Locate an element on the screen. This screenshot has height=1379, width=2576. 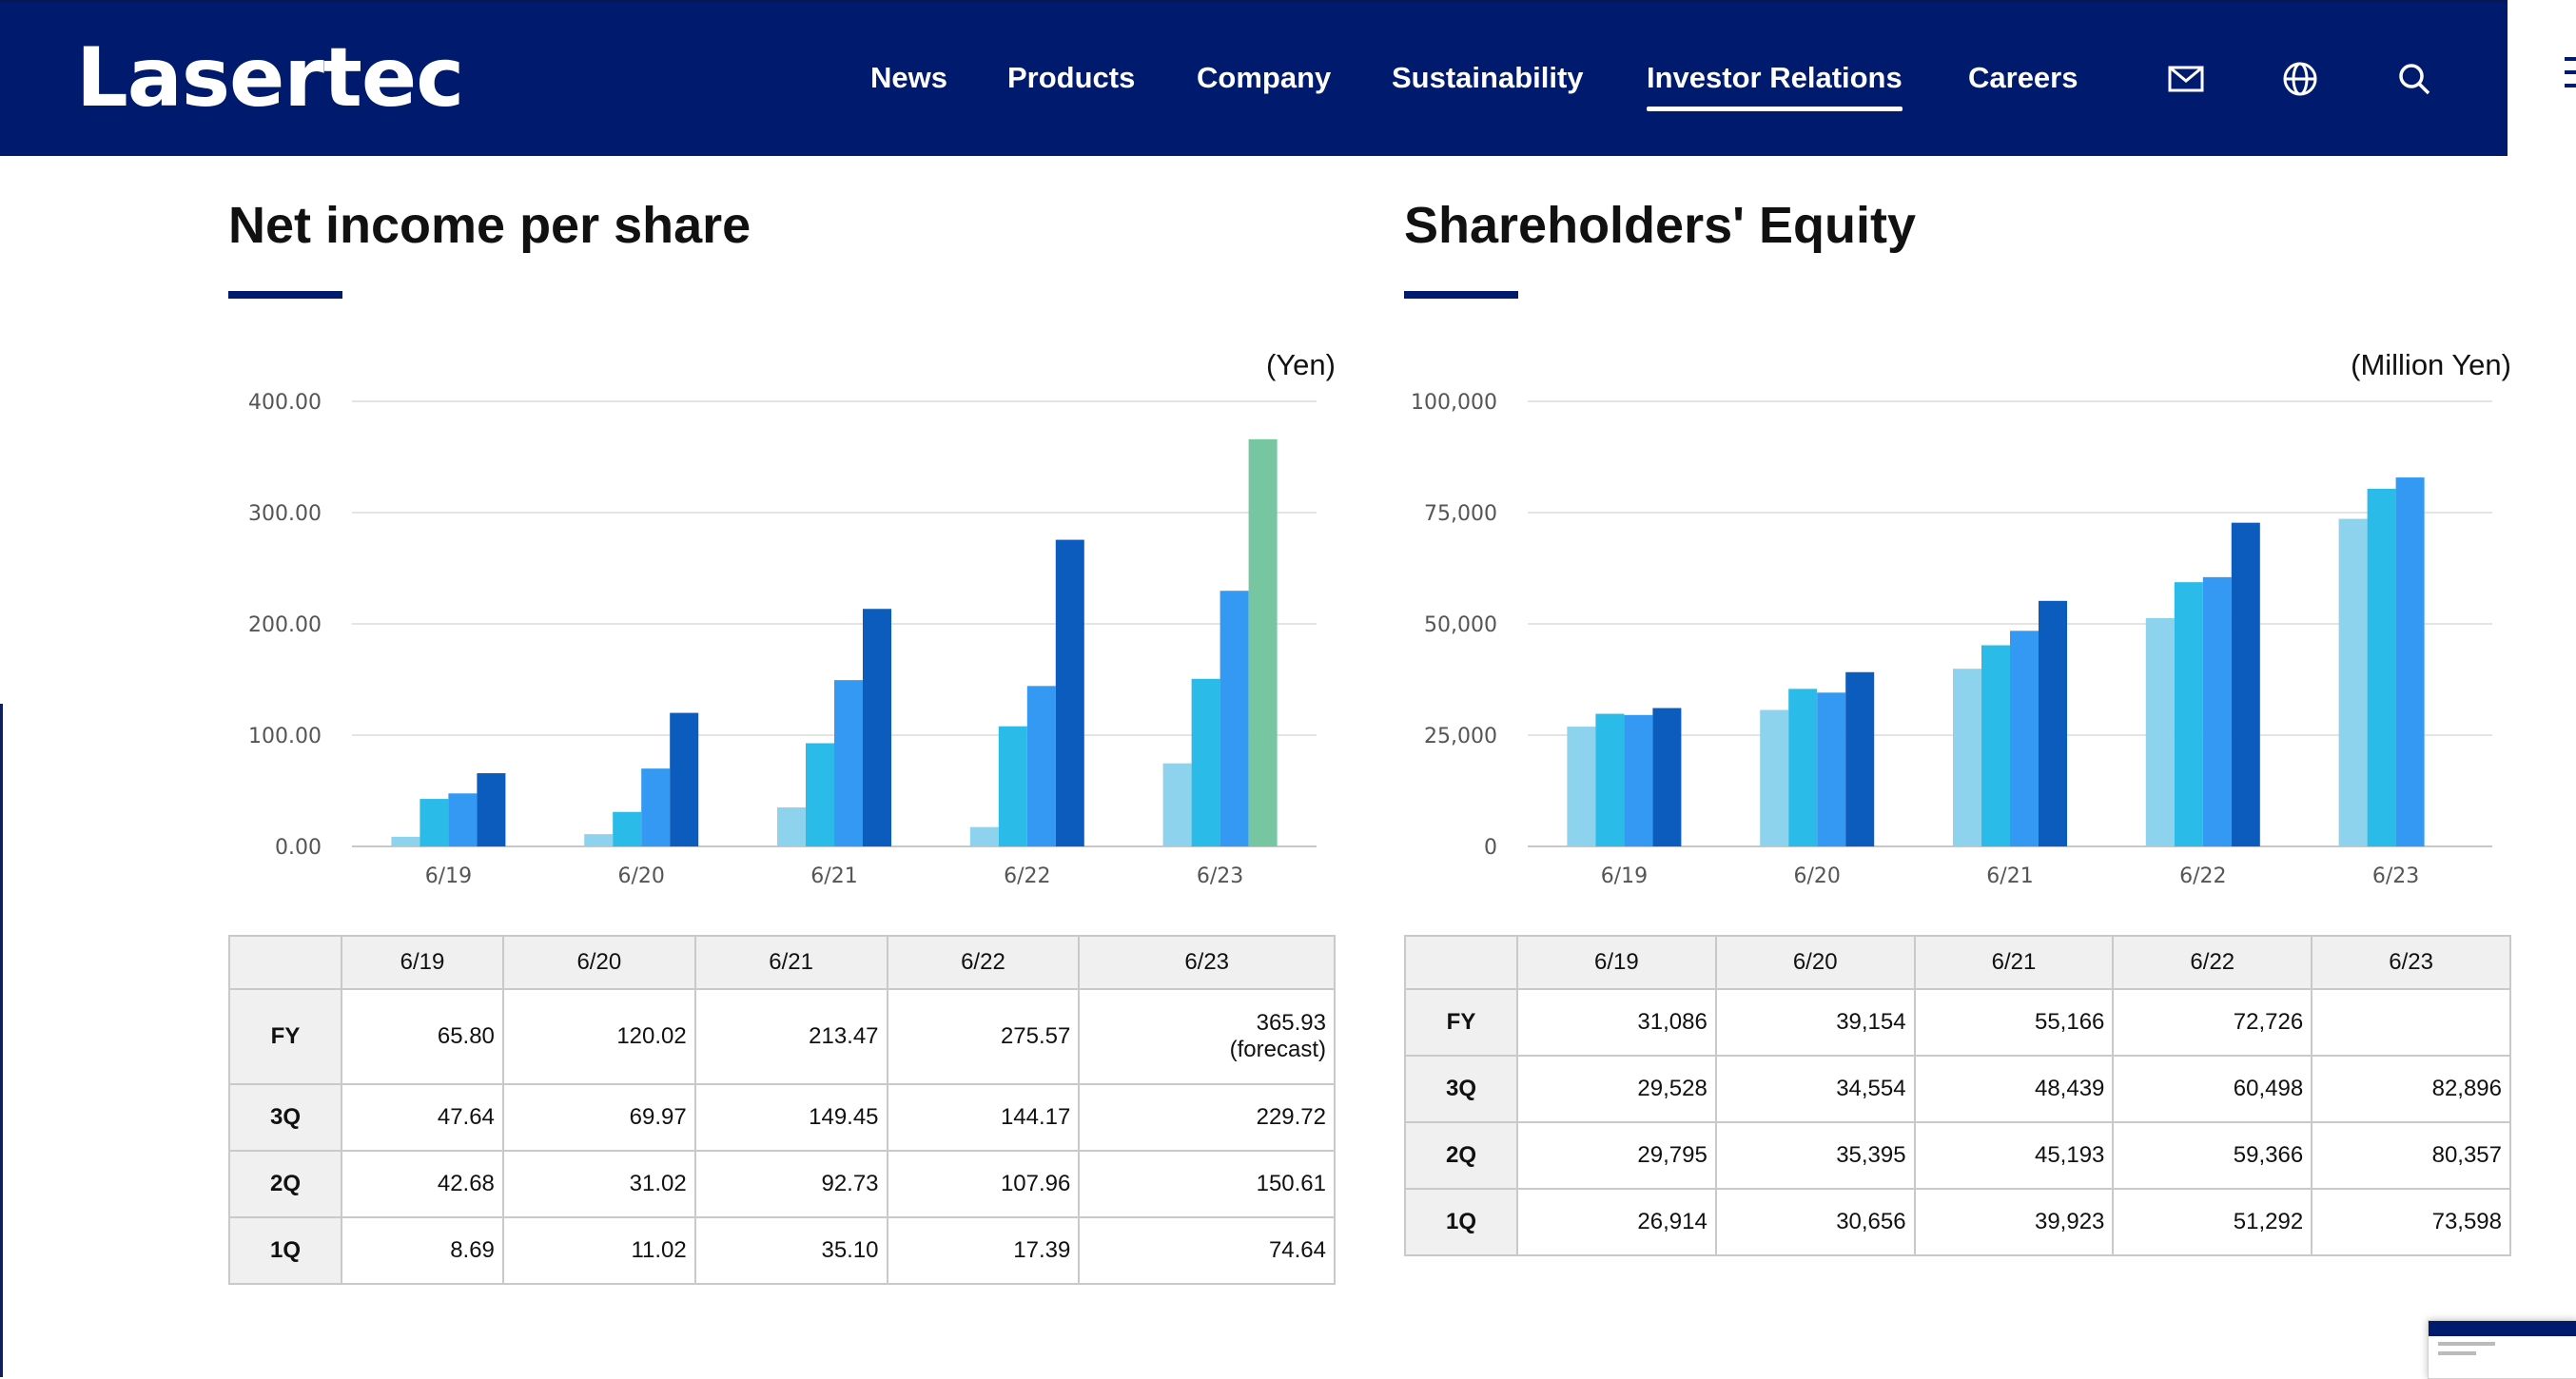
table-row: 3Q 29,528 34,554 48,439 60,498 82,896 is located at coordinates (1958, 1089).